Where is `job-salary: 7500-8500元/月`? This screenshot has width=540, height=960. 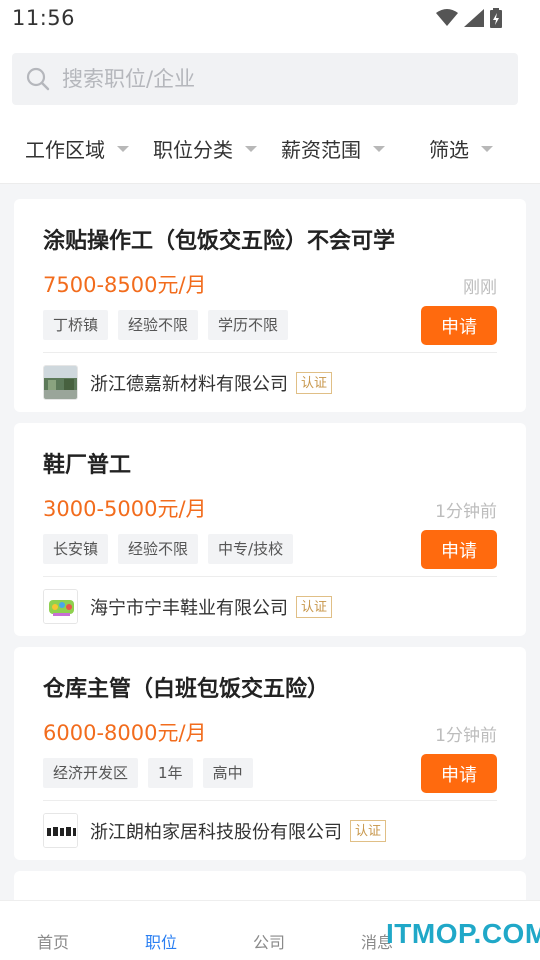
job-salary: 7500-8500元/月 is located at coordinates (125, 285).